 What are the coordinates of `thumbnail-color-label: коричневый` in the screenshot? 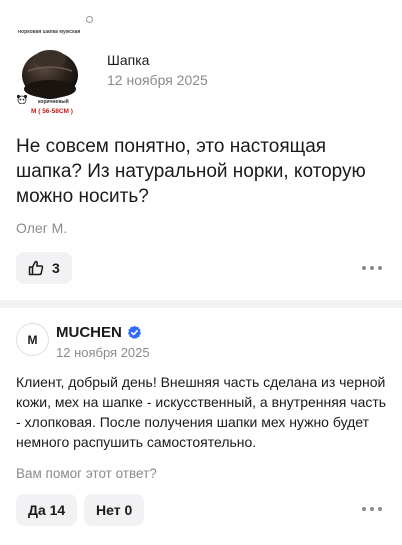 It's located at (53, 102).